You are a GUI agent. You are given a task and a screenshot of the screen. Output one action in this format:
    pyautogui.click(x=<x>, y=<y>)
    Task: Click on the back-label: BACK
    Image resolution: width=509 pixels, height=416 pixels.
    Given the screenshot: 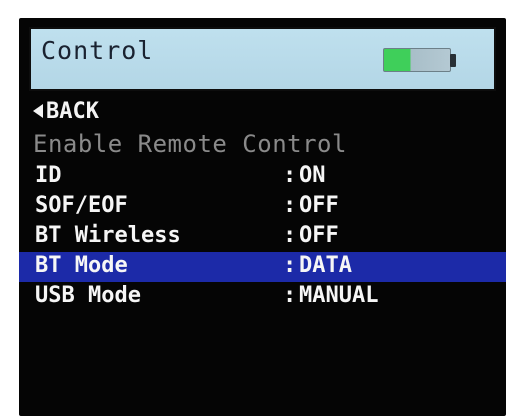 What is the action you would take?
    pyautogui.click(x=72, y=111)
    